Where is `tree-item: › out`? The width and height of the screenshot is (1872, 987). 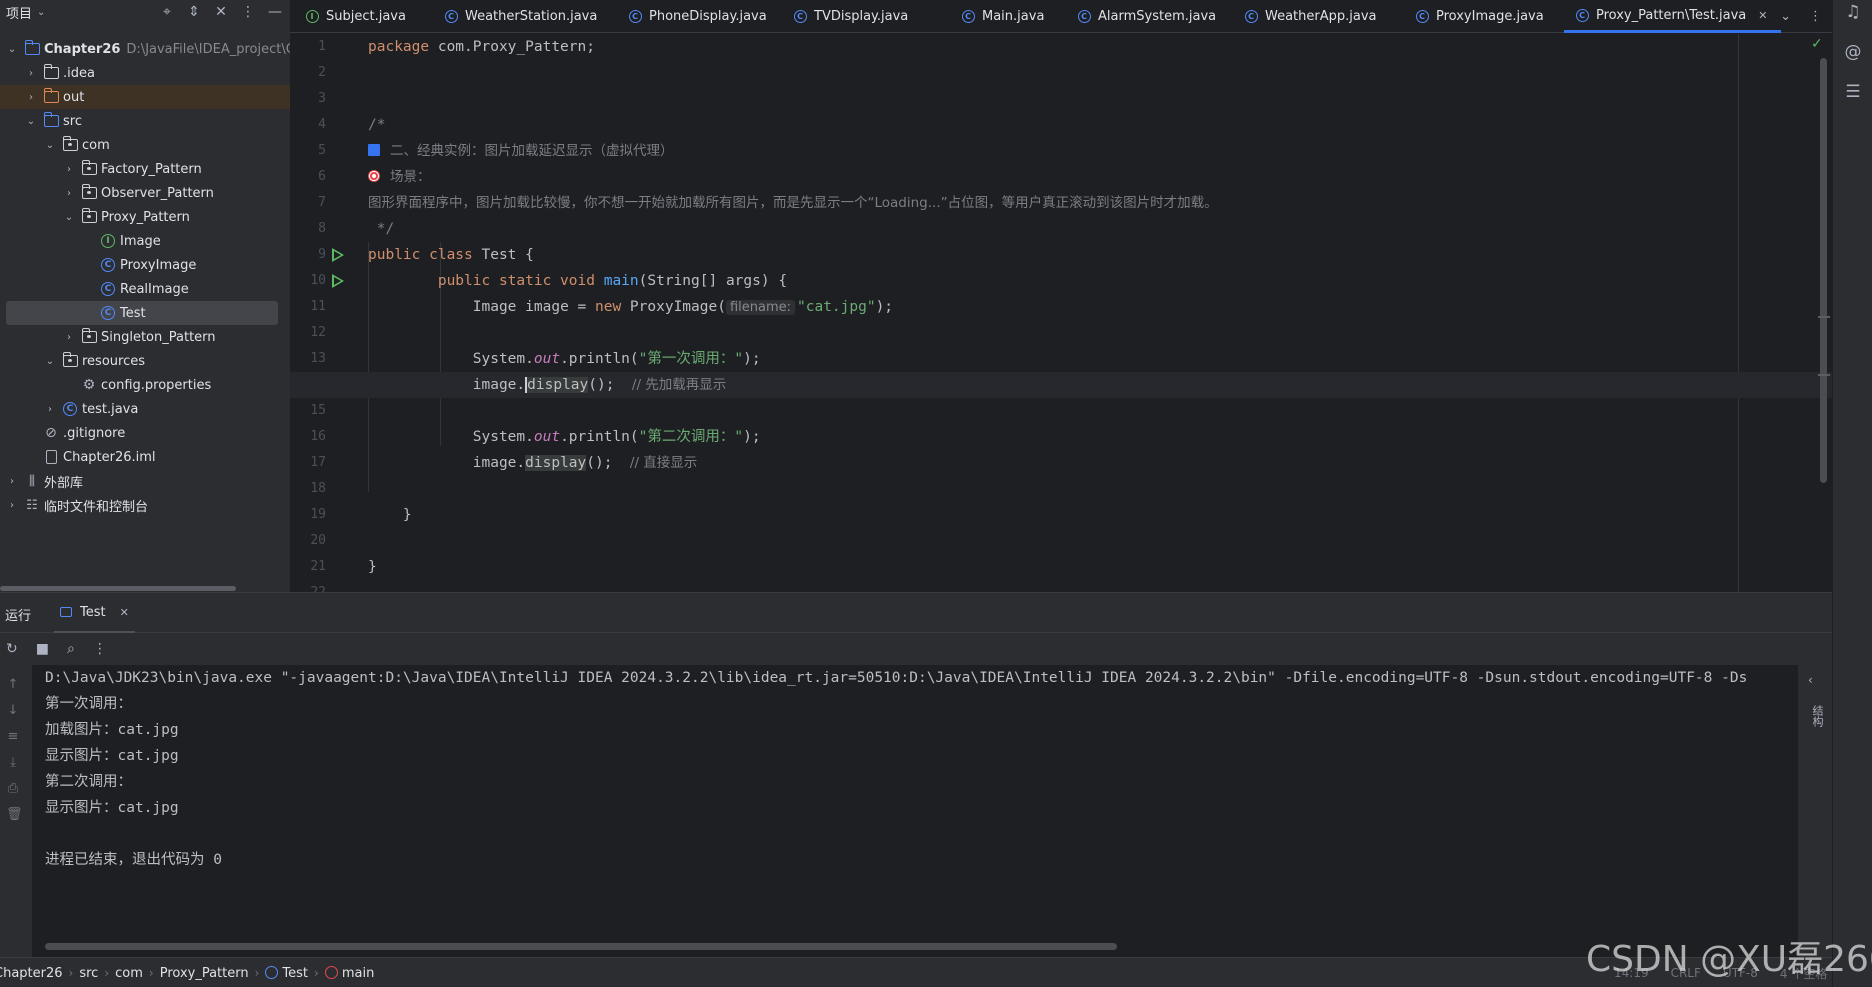
tree-item: › out is located at coordinates (145, 97).